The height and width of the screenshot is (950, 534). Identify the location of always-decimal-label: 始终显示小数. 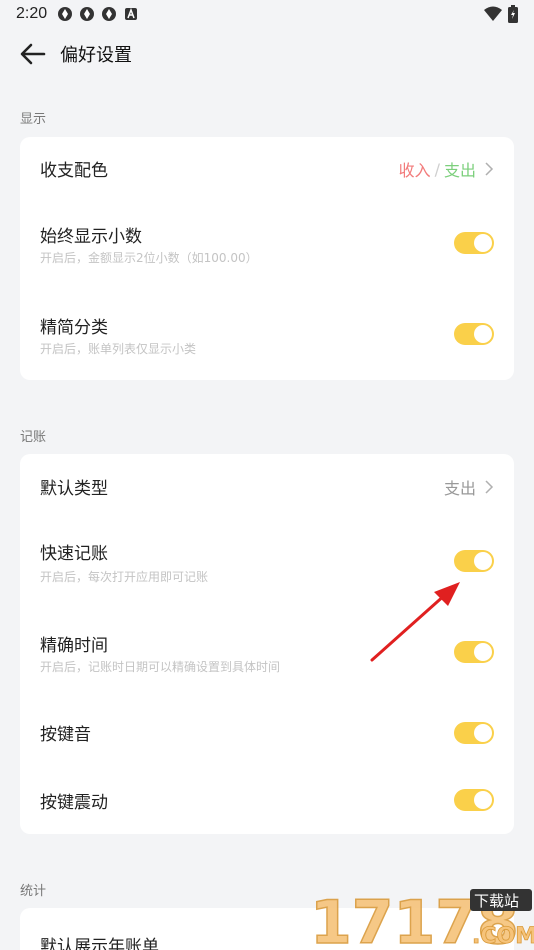
(91, 237).